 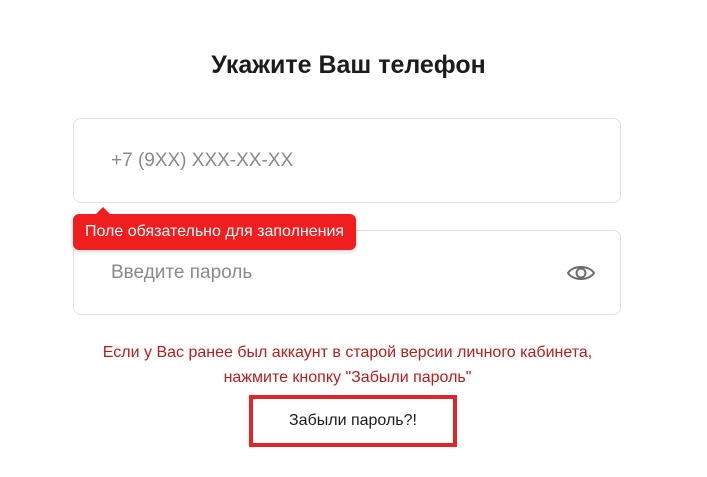 What do you see at coordinates (103, 210) in the screenshot?
I see `tooltip-arrow` at bounding box center [103, 210].